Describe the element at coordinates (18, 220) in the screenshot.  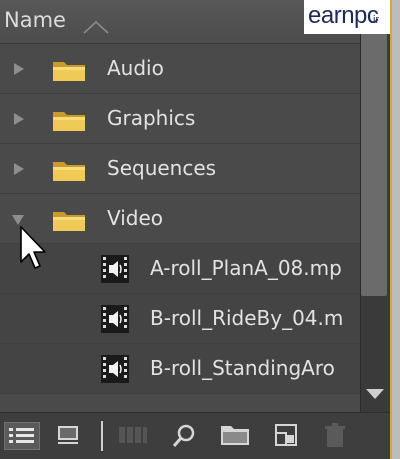
I see `collapse-triangle-icon` at that location.